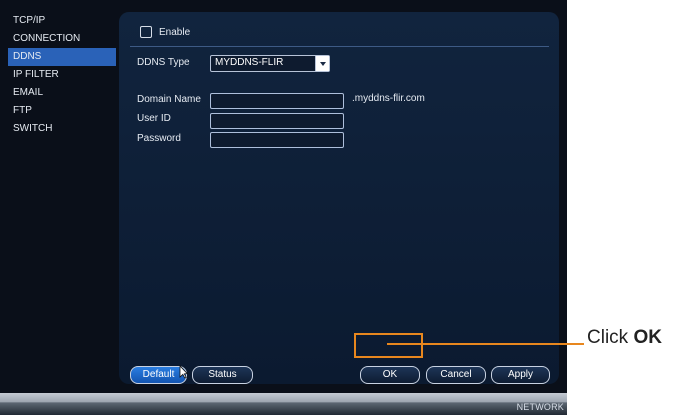 This screenshot has width=698, height=415. Describe the element at coordinates (163, 62) in the screenshot. I see `ddns-type-label: DDNS Type` at that location.